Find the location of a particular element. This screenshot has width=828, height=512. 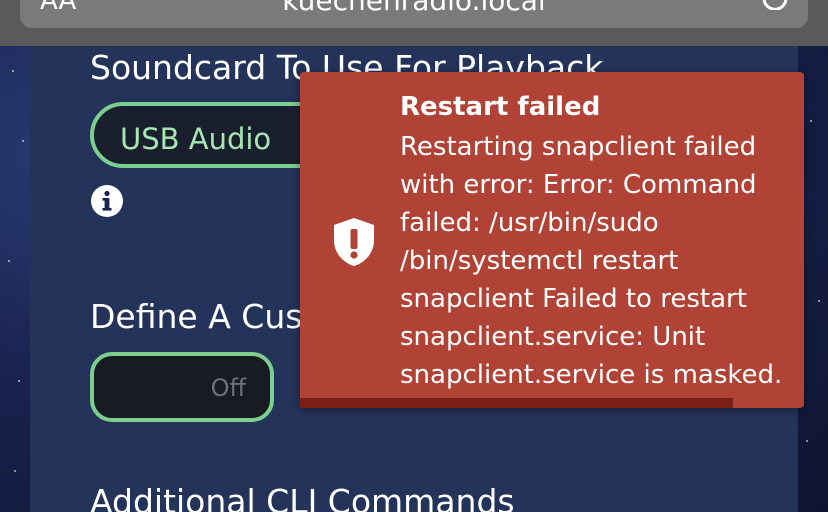

reload-icon is located at coordinates (775, 5).